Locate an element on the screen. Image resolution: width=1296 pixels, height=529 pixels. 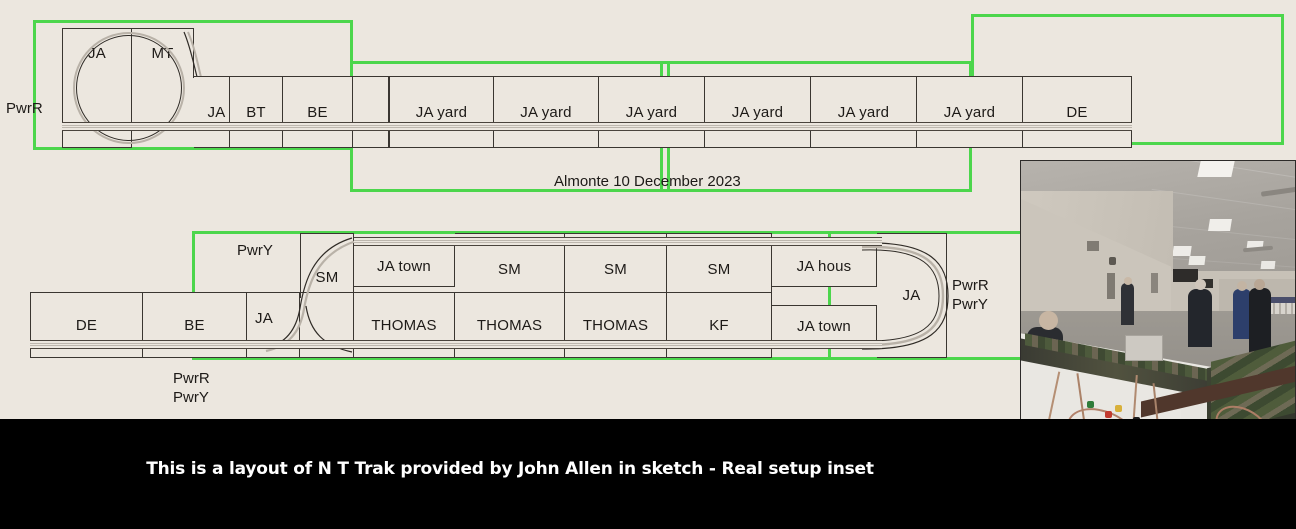
top-module-ja-yard-3: JA yard is located at coordinates (652, 112).